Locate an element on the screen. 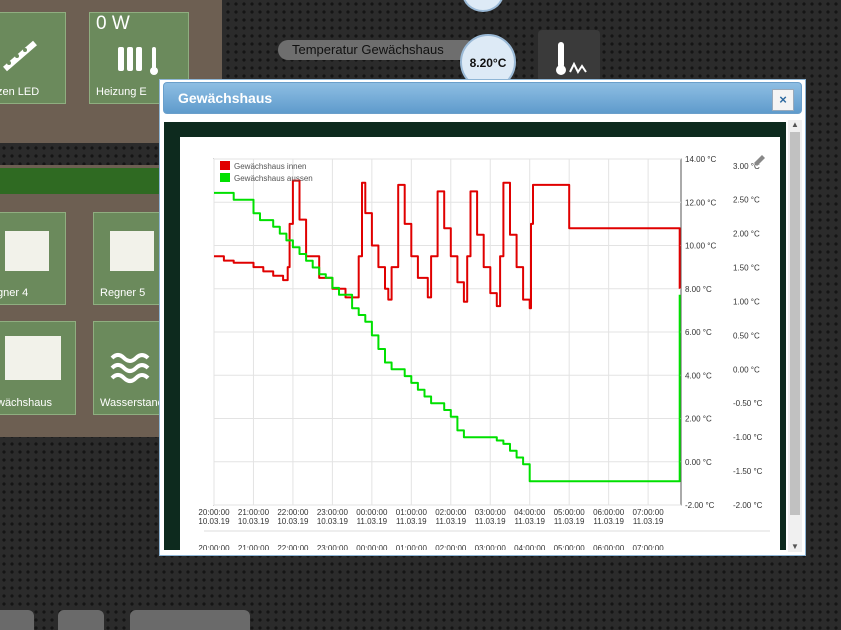 The image size is (841, 630). tile-heizung-label: Heizung E is located at coordinates (121, 92).